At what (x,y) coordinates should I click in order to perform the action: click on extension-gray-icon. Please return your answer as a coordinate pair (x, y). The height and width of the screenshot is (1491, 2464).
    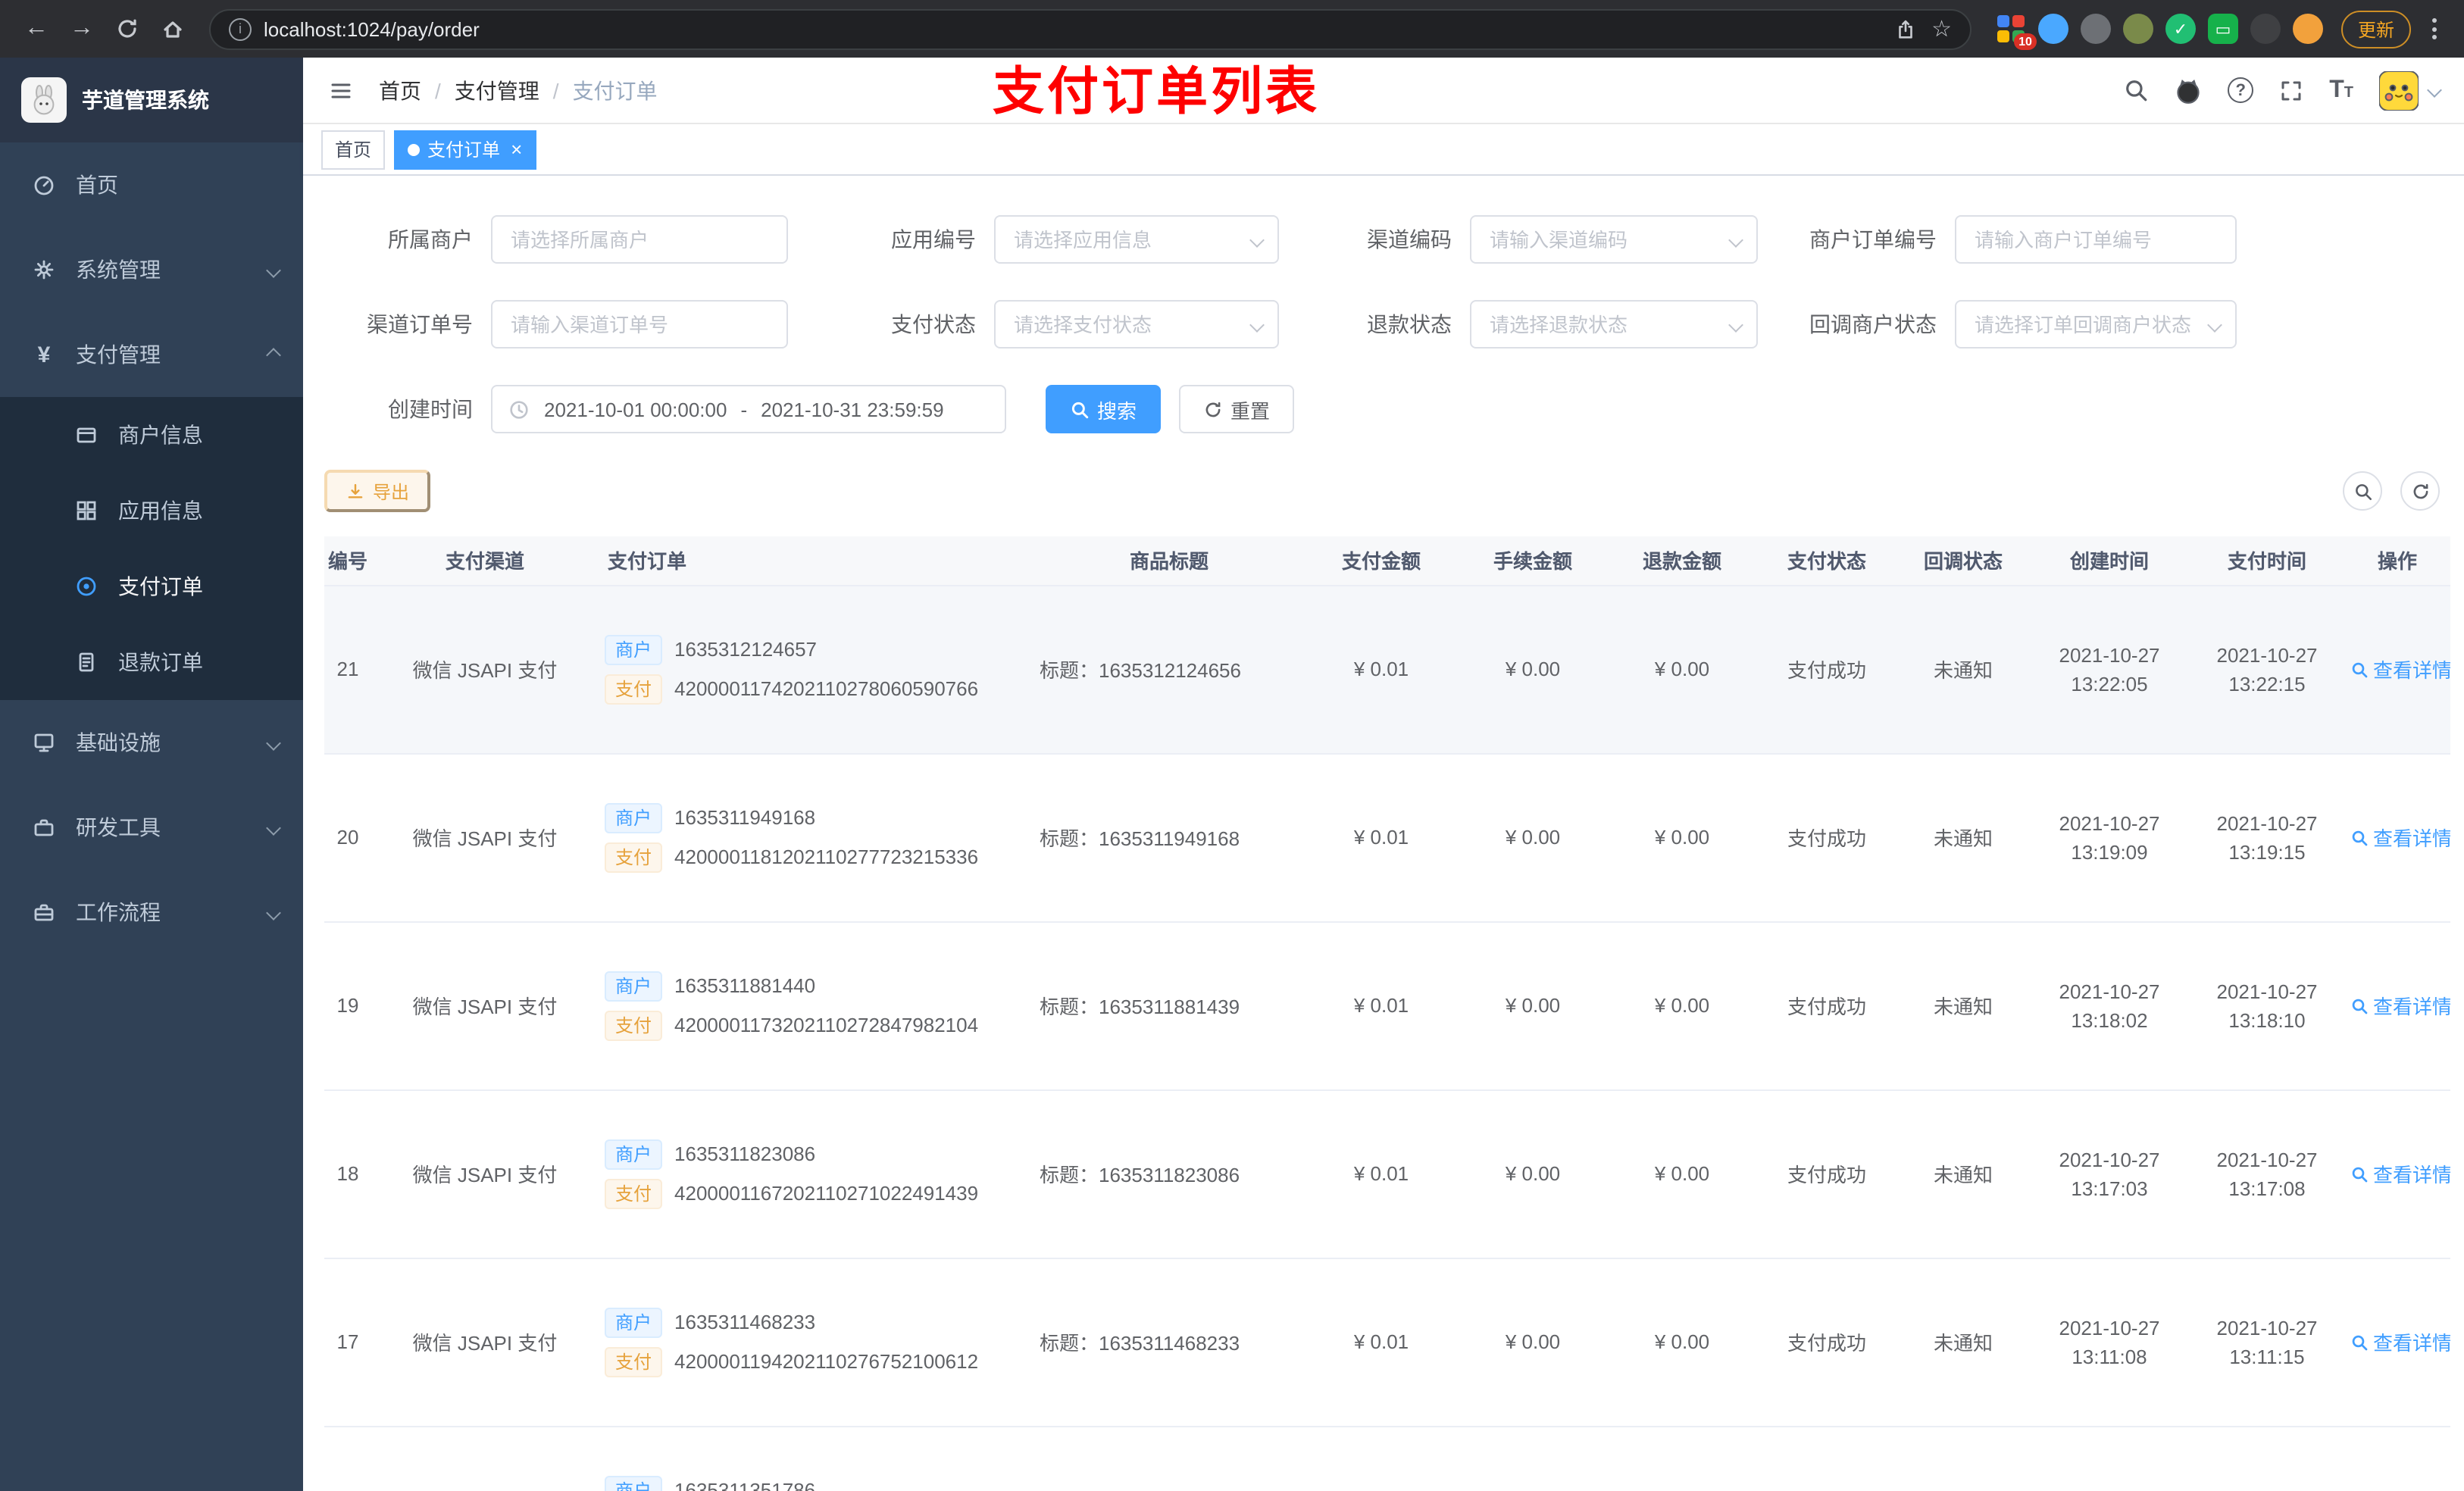
    Looking at the image, I should click on (2095, 29).